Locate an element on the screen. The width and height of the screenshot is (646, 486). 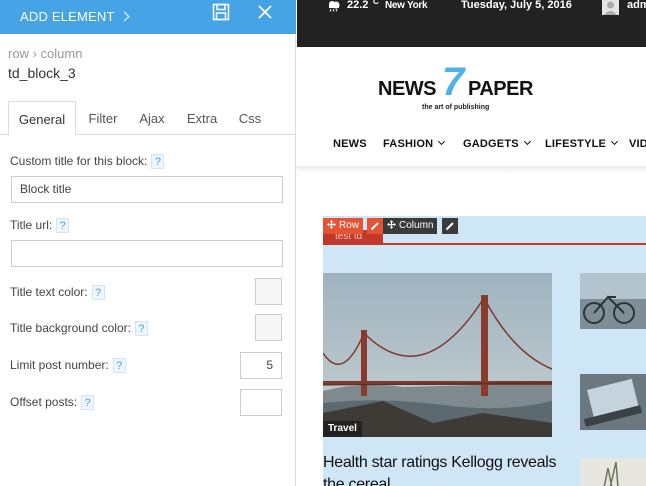
tab-bar: General Filter Ajax Extra Css is located at coordinates (148, 118).